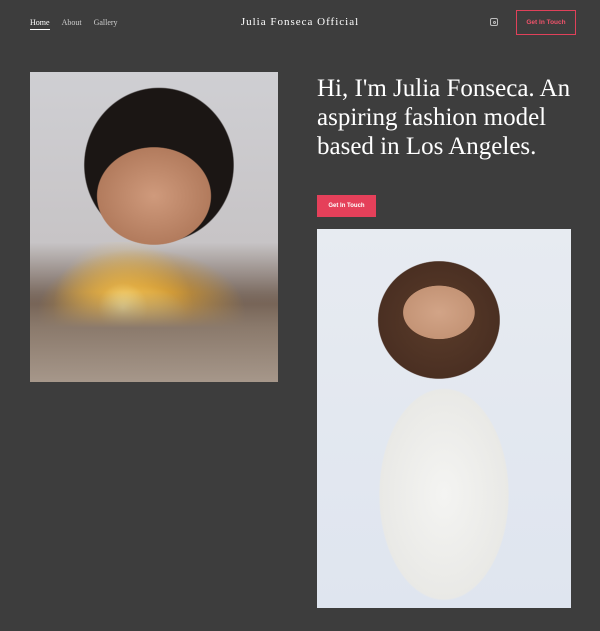 The width and height of the screenshot is (600, 631). Describe the element at coordinates (494, 22) in the screenshot. I see `instagram-icon` at that location.